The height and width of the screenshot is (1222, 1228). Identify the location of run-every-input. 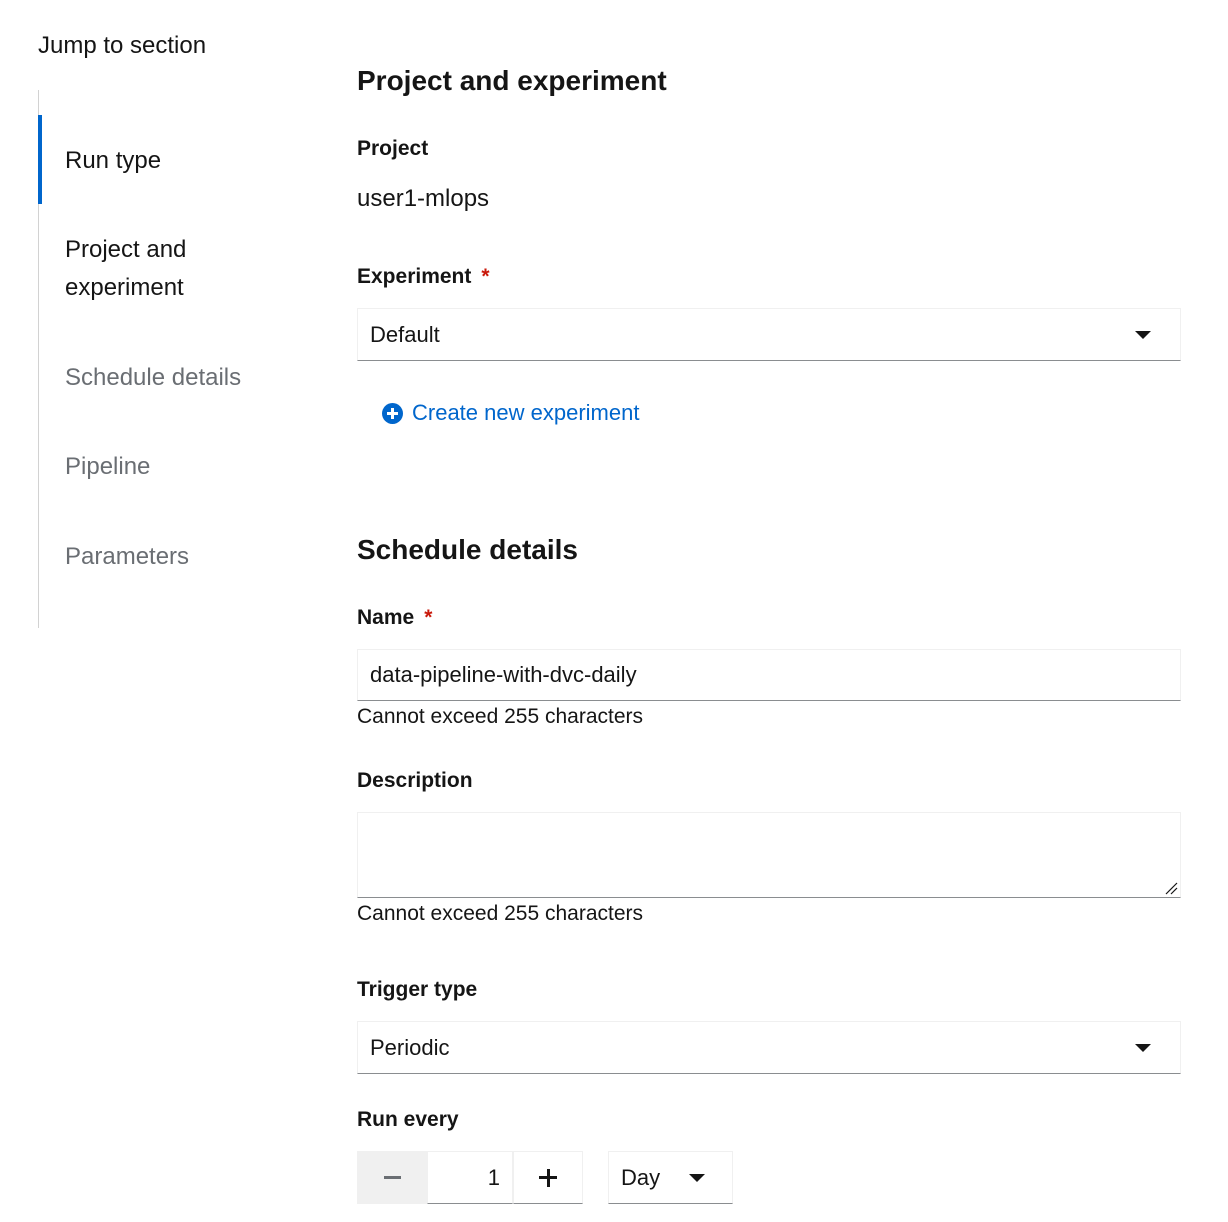
(470, 1177).